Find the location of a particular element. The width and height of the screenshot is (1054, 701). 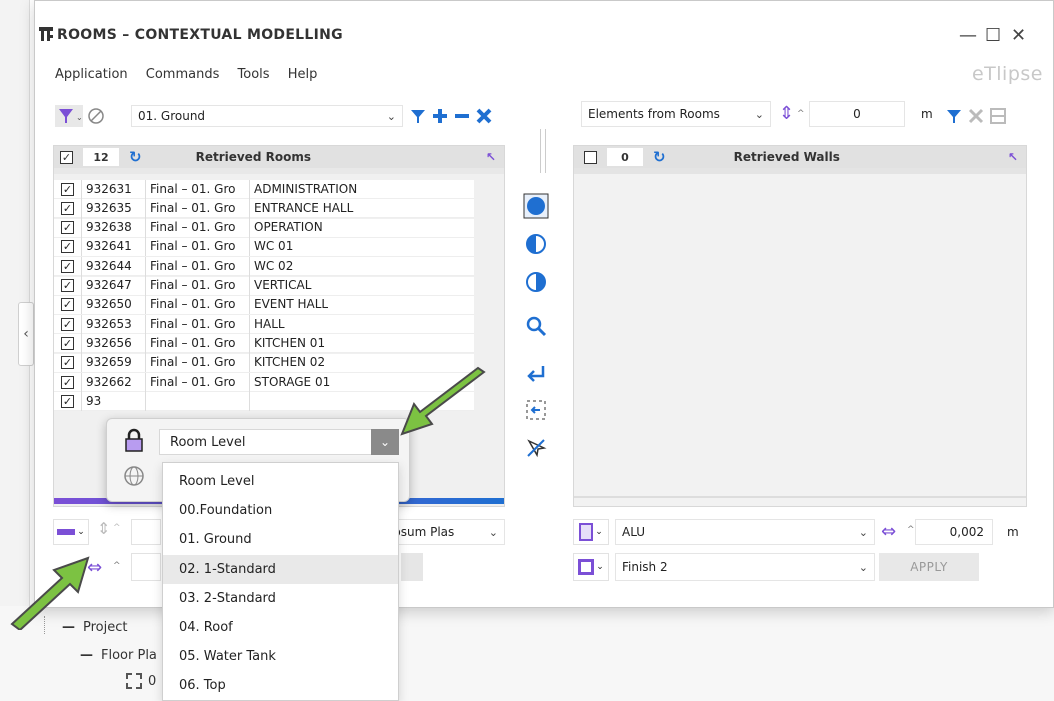

vertical-offset-icon: ⇕ is located at coordinates (104, 528).